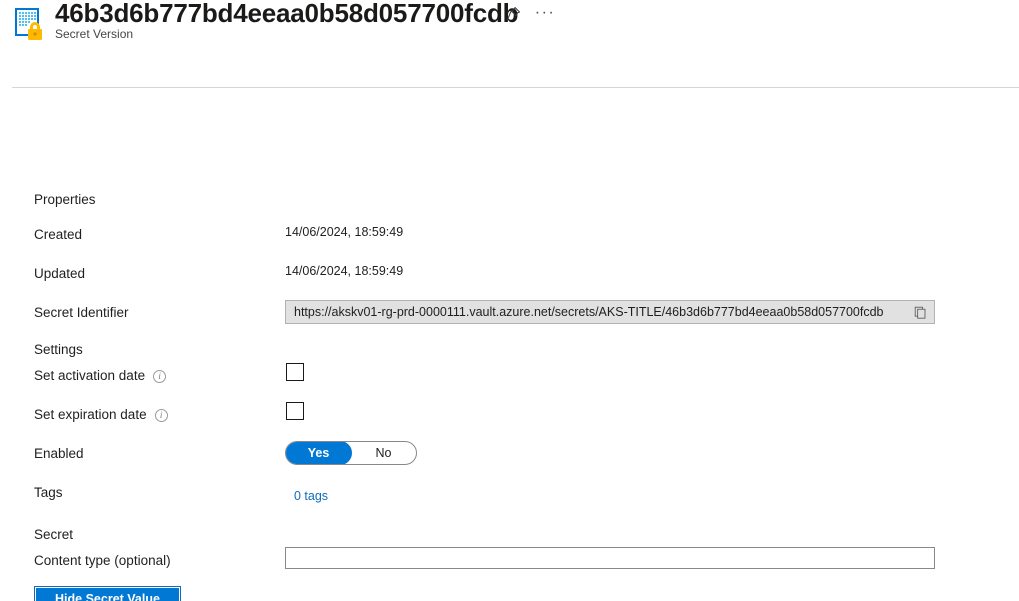  Describe the element at coordinates (94, 34) in the screenshot. I see `page-subtitle: Secret Version` at that location.